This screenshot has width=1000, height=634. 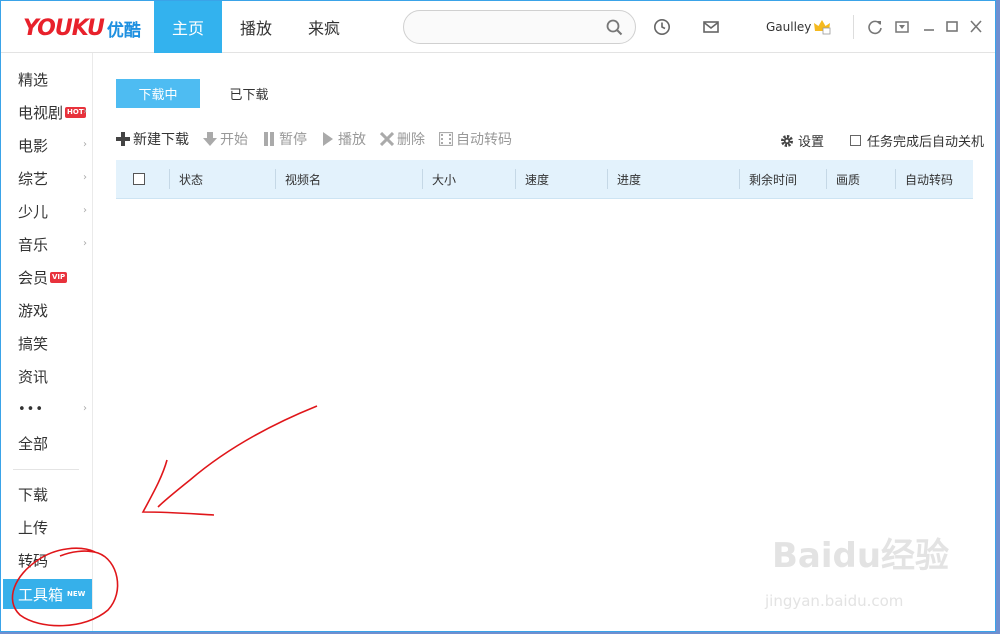 I want to click on refresh-icon, so click(x=875, y=27).